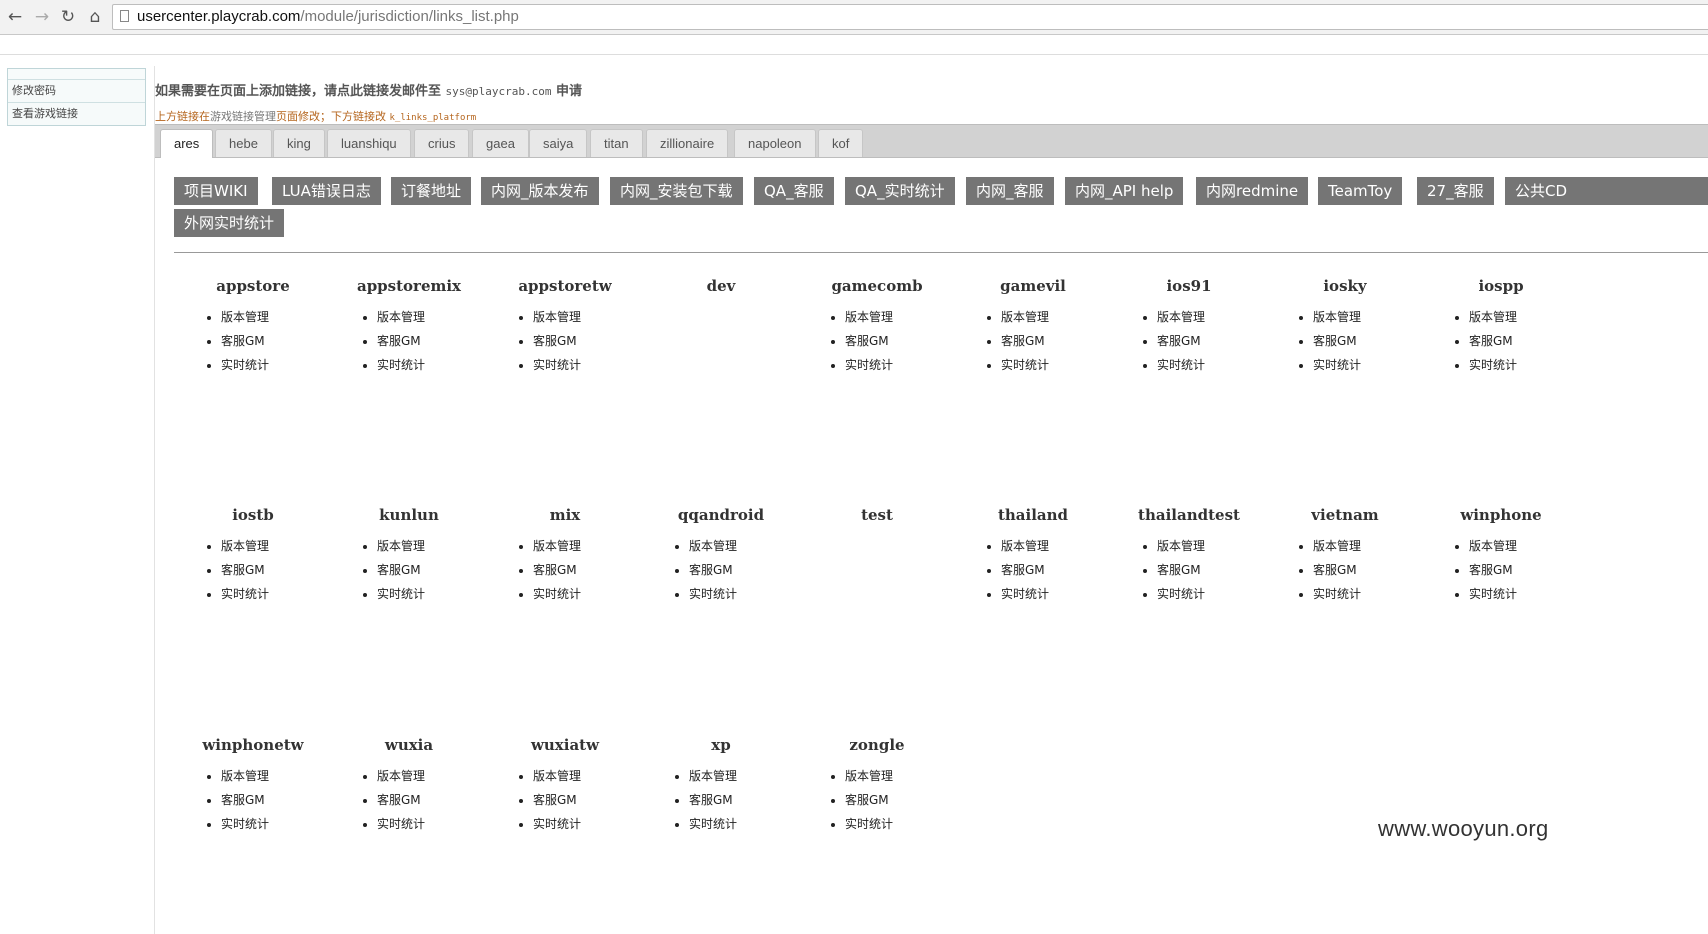 The height and width of the screenshot is (934, 1708). What do you see at coordinates (1010, 191) in the screenshot?
I see `link-button-intranet-service: 内网_客服` at bounding box center [1010, 191].